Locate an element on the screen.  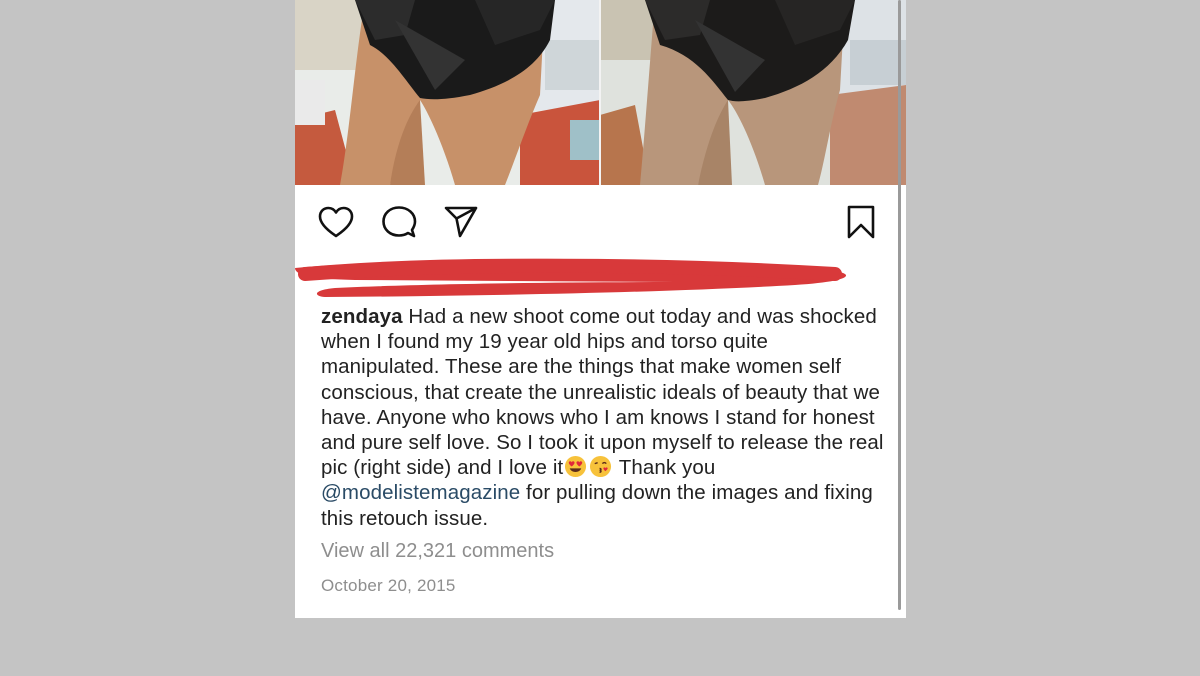
heart-icon is located at coordinates (336, 222).